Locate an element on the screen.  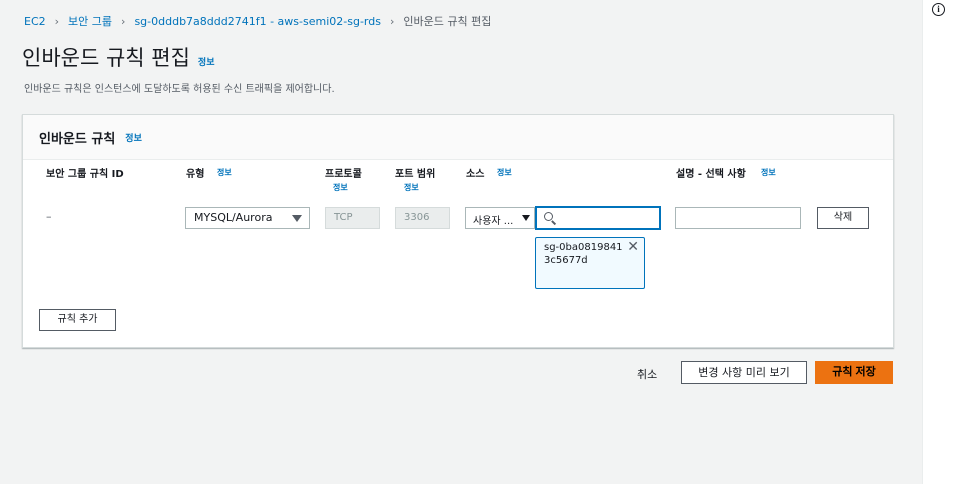
port-range-info-link: 정보 is located at coordinates (411, 187).